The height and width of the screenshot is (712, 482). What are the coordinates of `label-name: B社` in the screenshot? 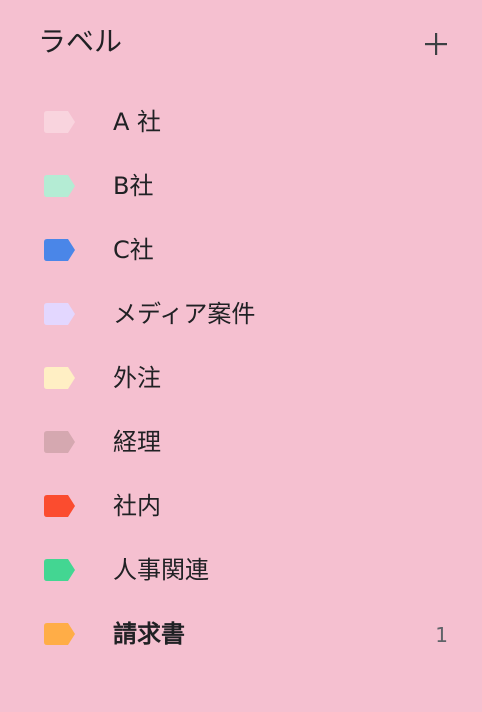 It's located at (133, 186).